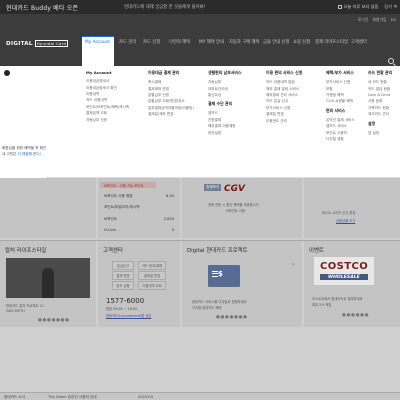  I want to click on menu-heading: 편의 서비스, so click(336, 110).